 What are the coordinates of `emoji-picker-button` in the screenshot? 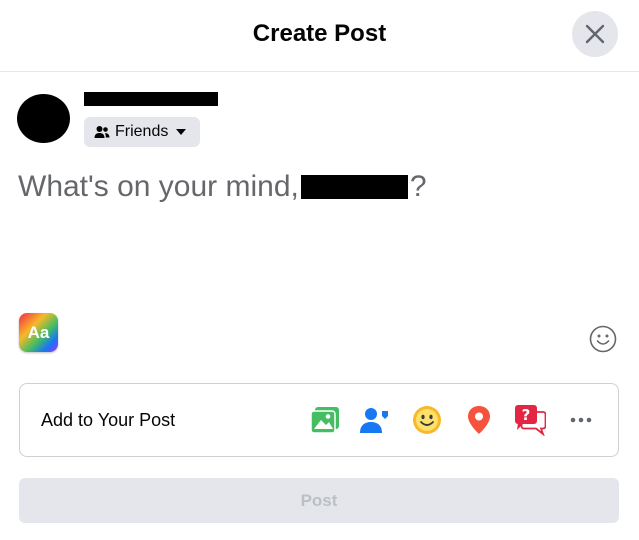 It's located at (603, 341).